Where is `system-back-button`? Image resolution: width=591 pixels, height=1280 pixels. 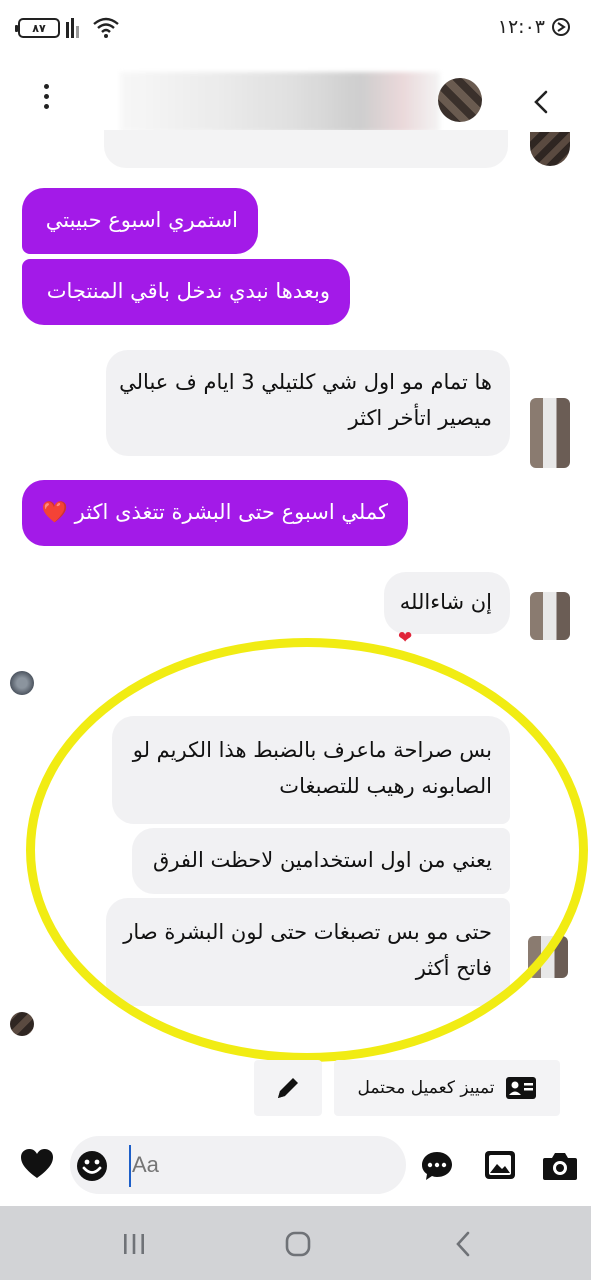
system-back-button is located at coordinates (464, 1244).